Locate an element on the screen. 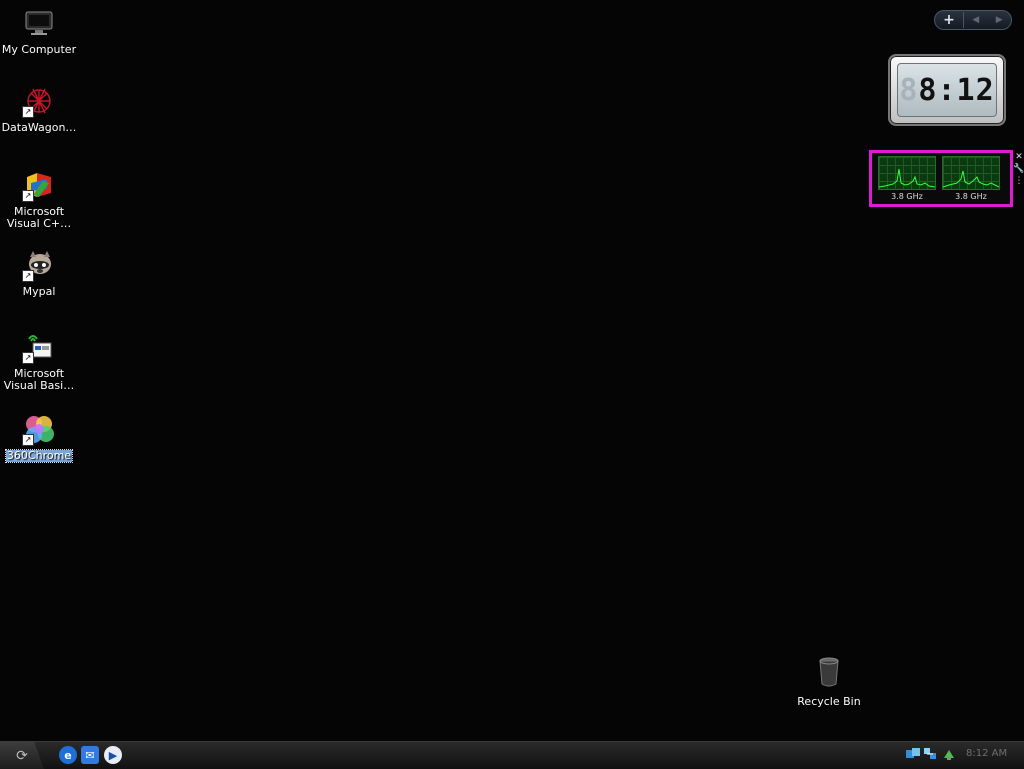 The width and height of the screenshot is (1024, 769). start-orb-icon: ⟳ is located at coordinates (22, 755).